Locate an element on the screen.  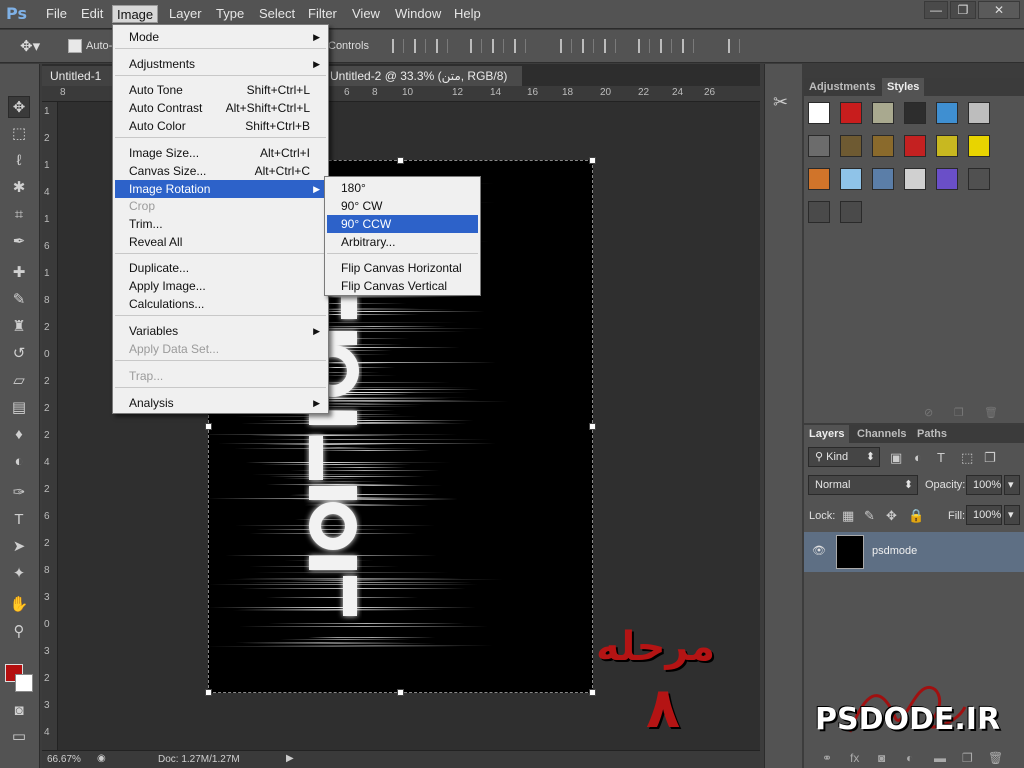
menu-layer: Layer is located at coordinates (185, 14).